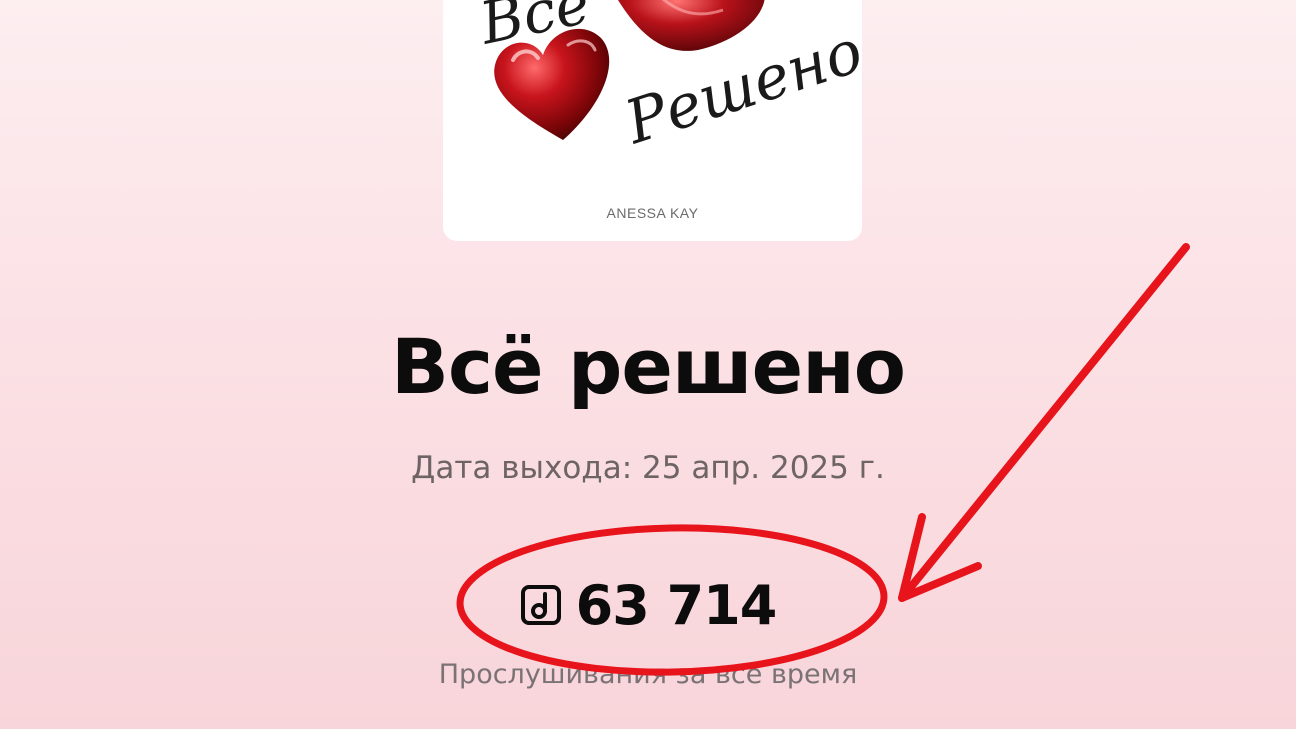 Image resolution: width=1296 pixels, height=729 pixels. I want to click on plays-stat: 63 714, so click(648, 605).